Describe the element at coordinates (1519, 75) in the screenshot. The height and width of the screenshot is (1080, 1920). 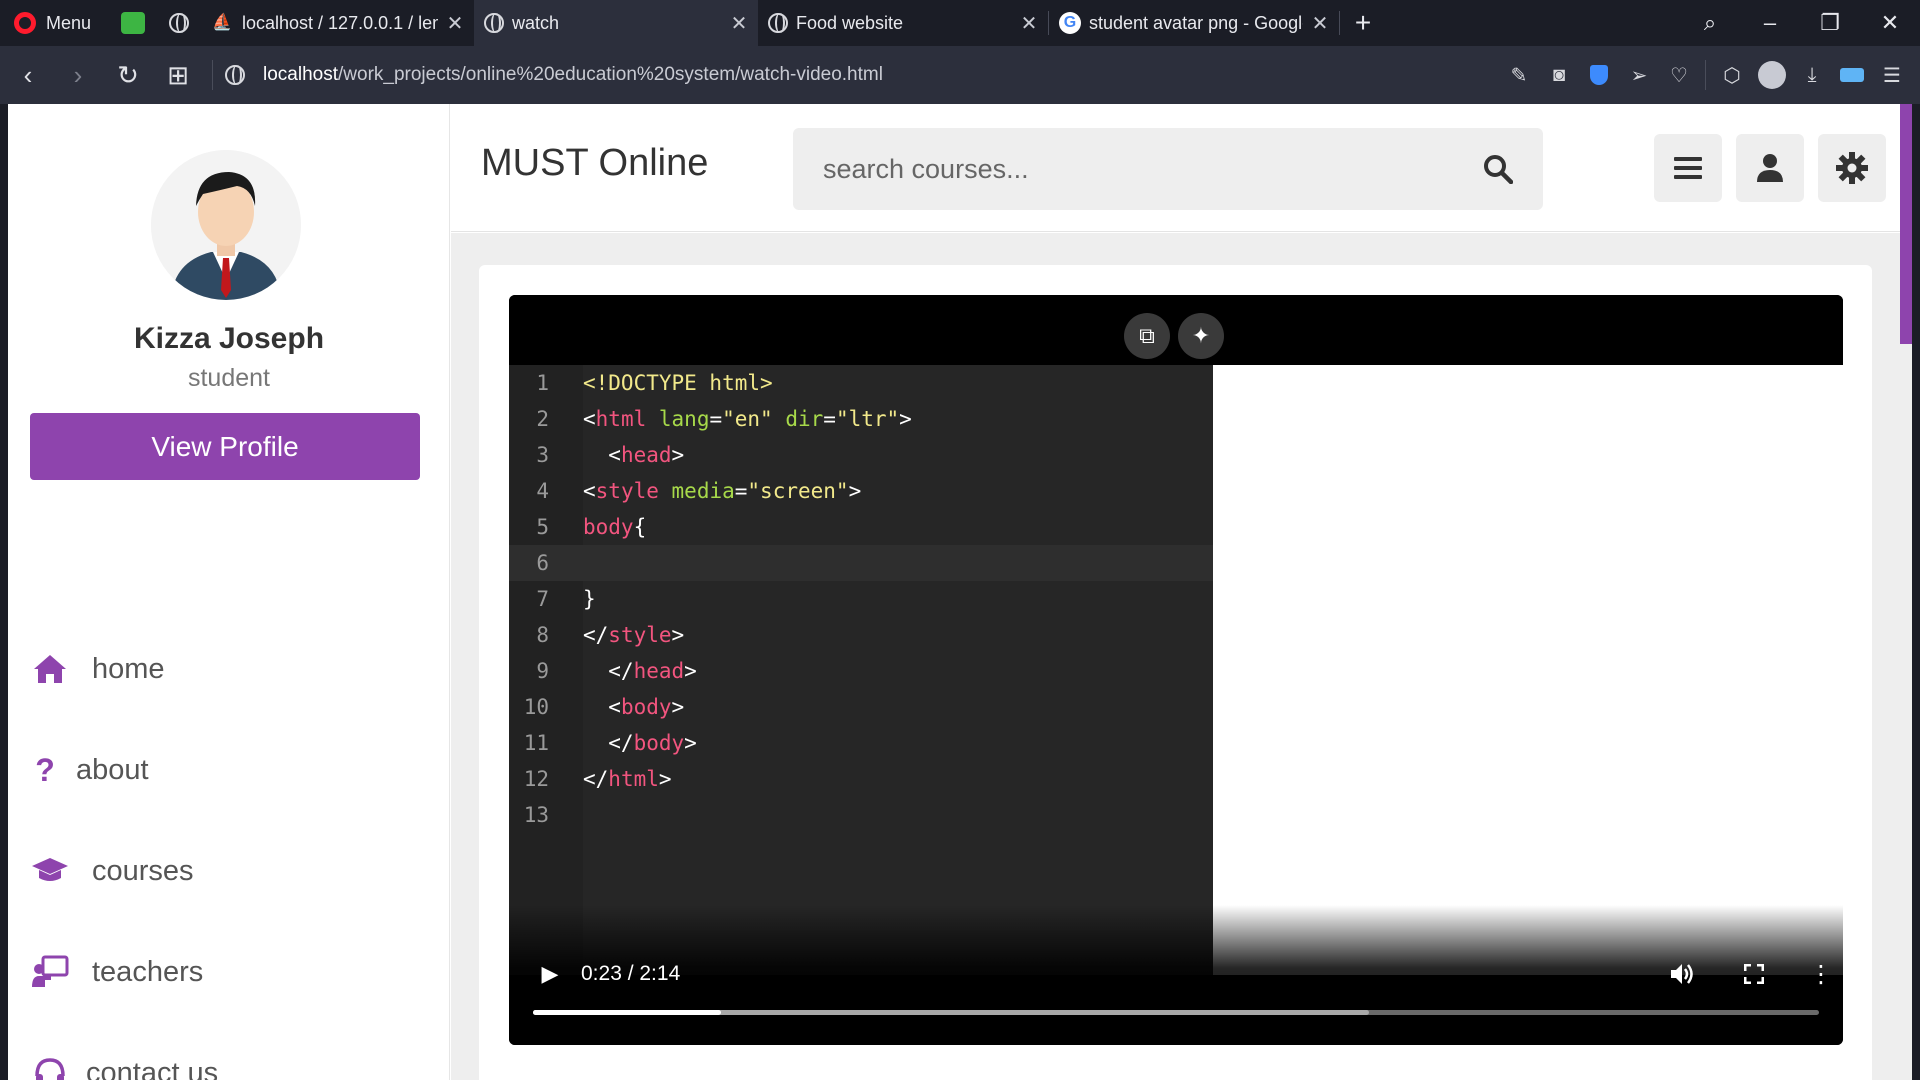
I see `edit-icon: ✎` at that location.